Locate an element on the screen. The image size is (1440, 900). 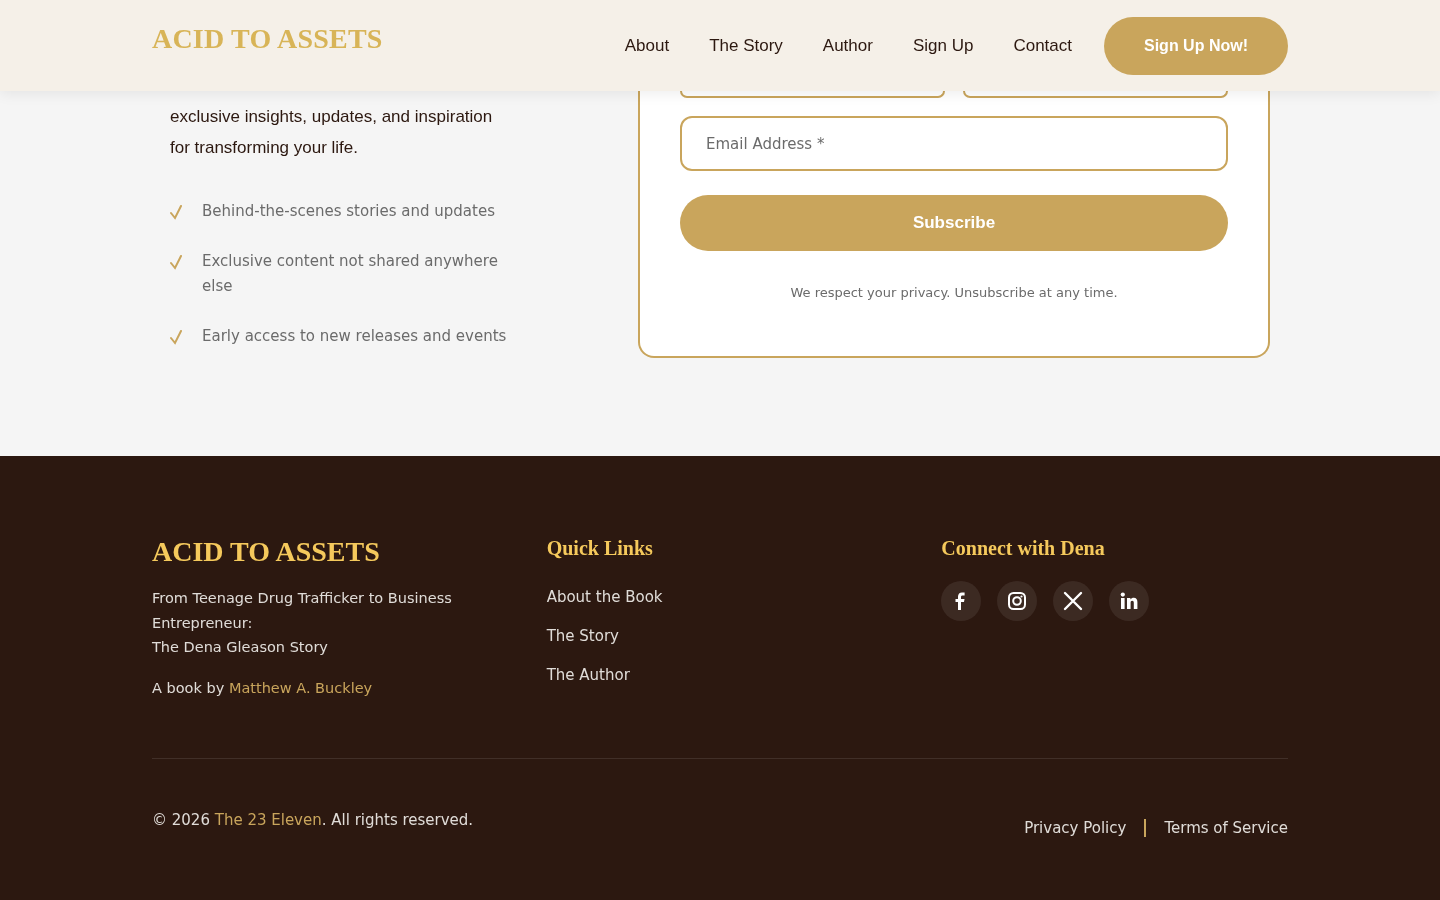
footer-link: The Story is located at coordinates (582, 636).